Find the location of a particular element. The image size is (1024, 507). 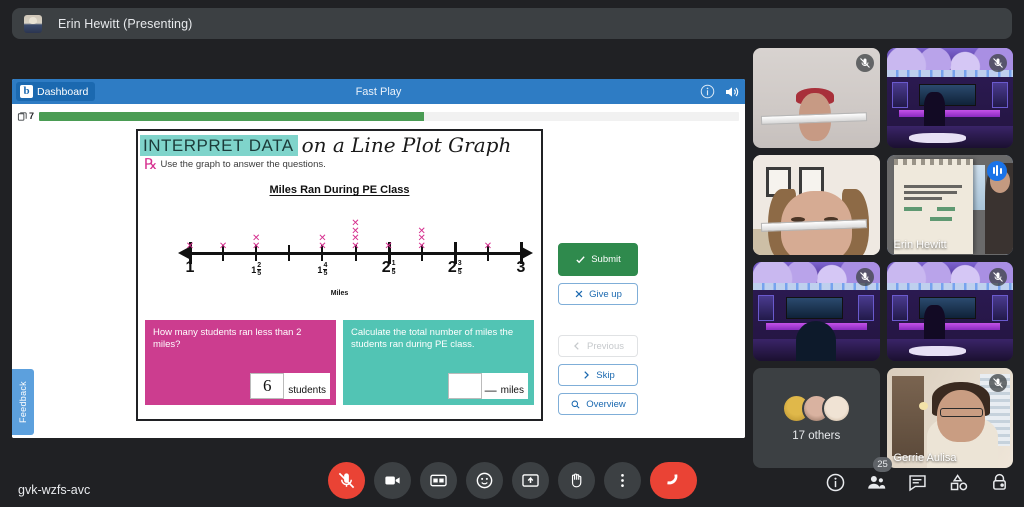

worksheet-title-highlight: INTERPRET DATA is located at coordinates (219, 145).